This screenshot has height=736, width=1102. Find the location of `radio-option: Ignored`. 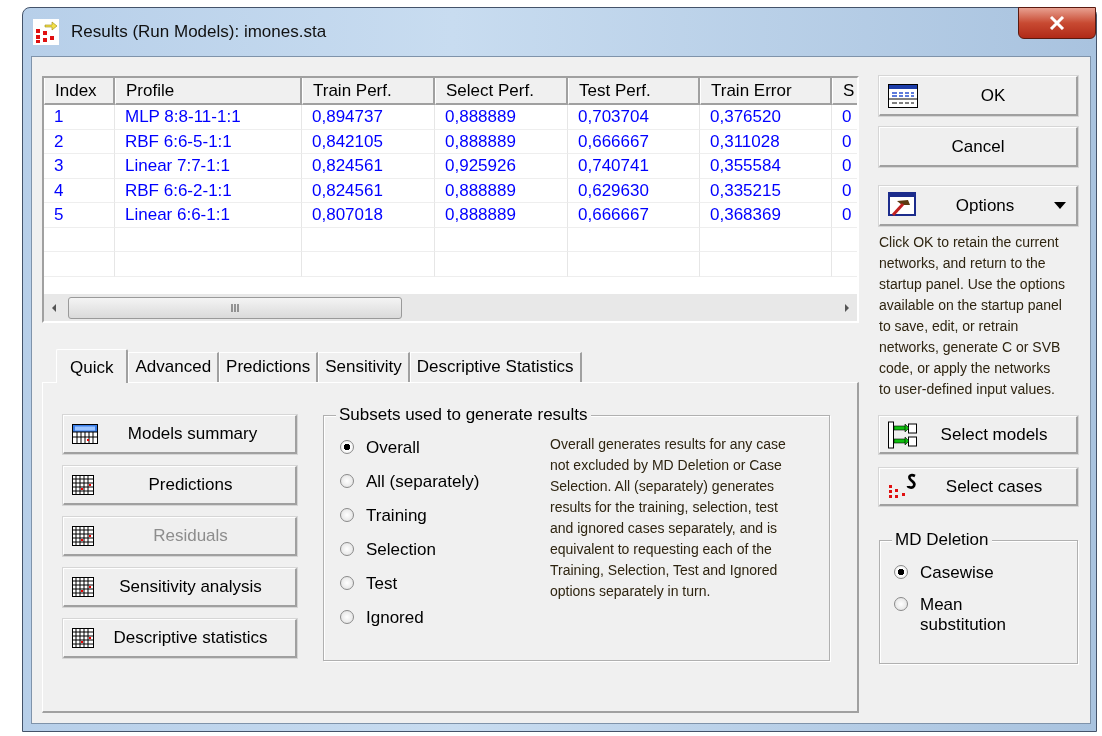

radio-option: Ignored is located at coordinates (435, 618).